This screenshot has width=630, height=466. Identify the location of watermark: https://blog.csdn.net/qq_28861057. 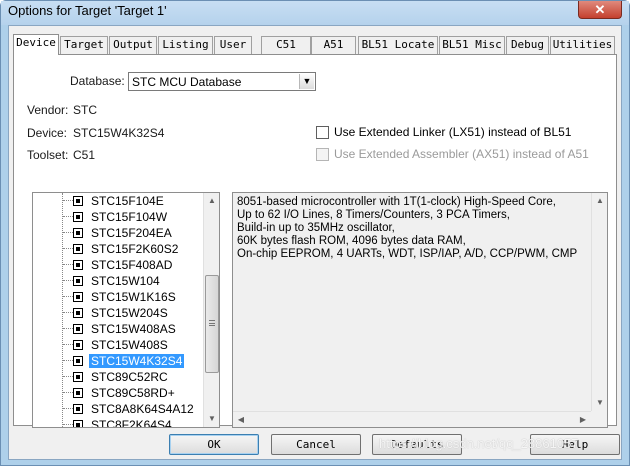
(479, 443).